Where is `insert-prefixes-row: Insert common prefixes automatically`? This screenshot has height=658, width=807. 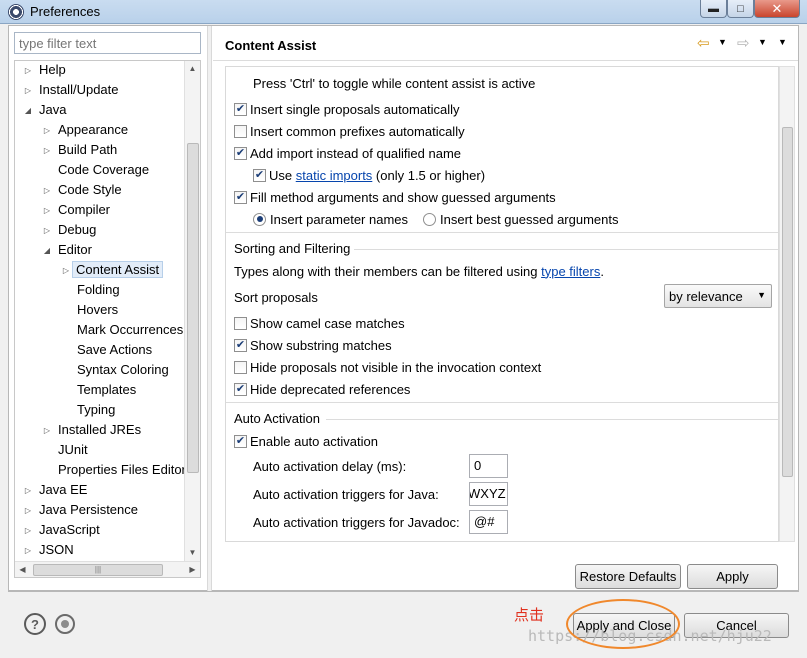 insert-prefixes-row: Insert common prefixes automatically is located at coordinates (349, 131).